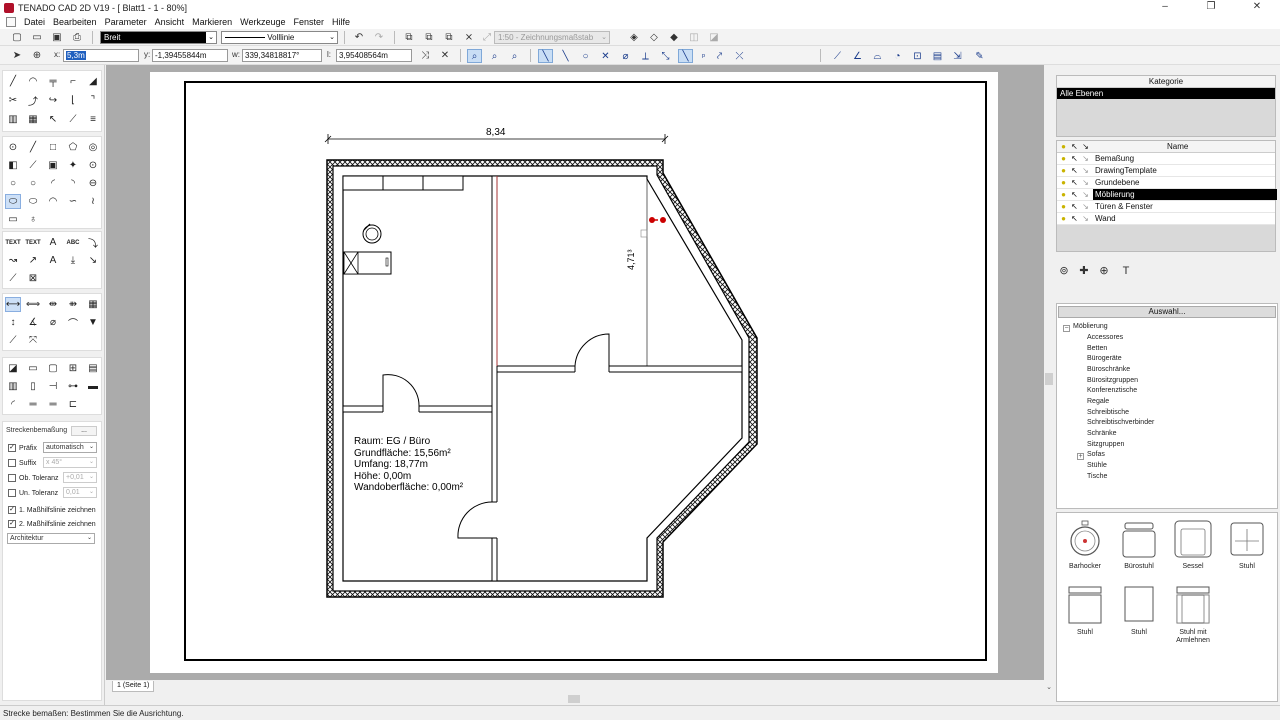 The image size is (1280, 720). What do you see at coordinates (126, 22) in the screenshot?
I see `menu-parameter: Parameter` at bounding box center [126, 22].